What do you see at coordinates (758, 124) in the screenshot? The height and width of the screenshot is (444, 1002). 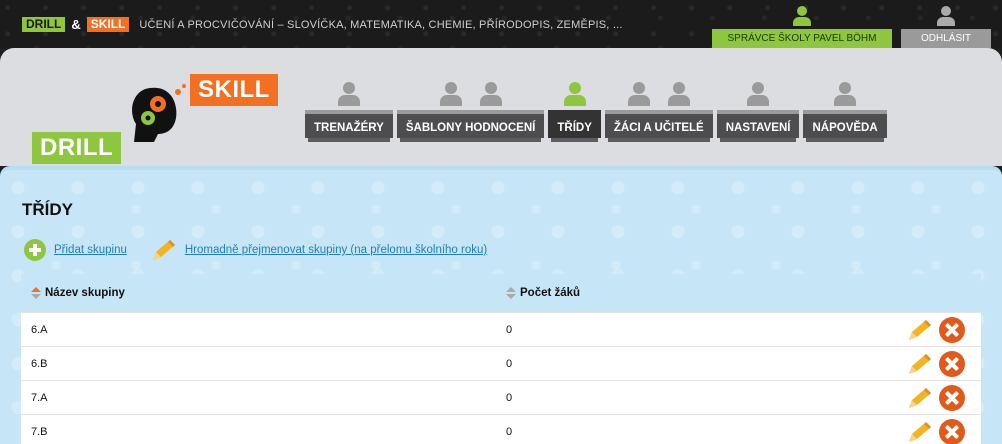 I see `nav-label: NASTAVENÍ` at bounding box center [758, 124].